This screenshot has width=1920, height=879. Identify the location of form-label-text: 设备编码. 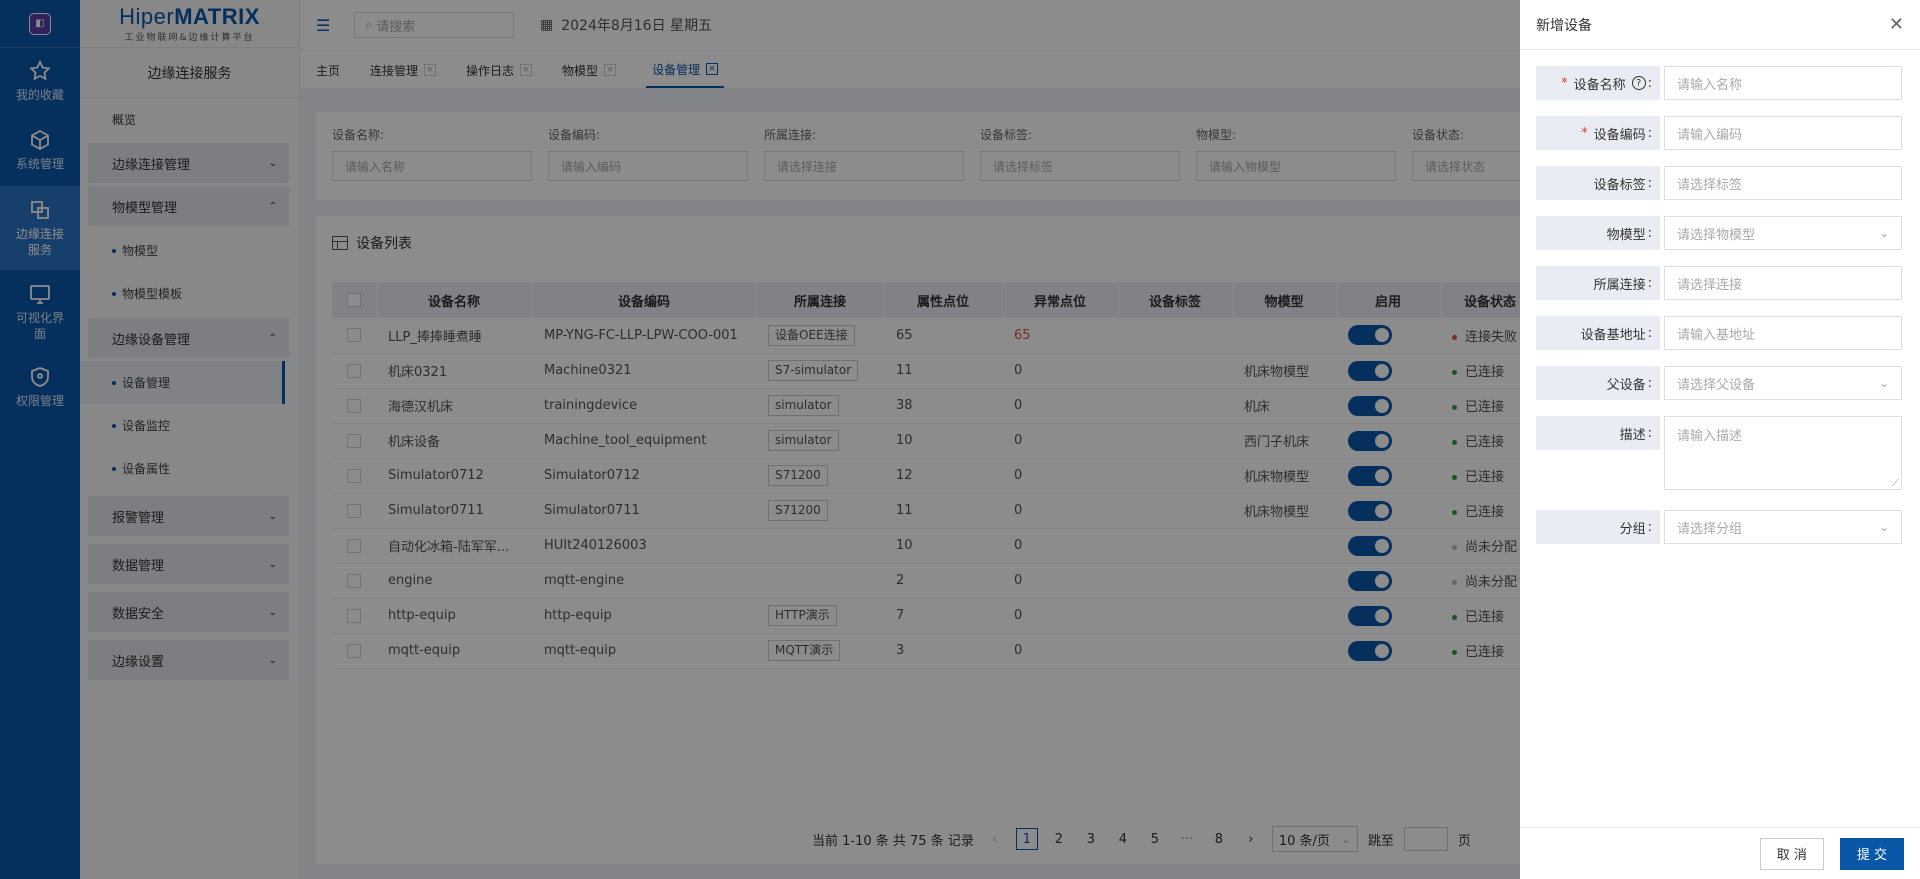
(1619, 135).